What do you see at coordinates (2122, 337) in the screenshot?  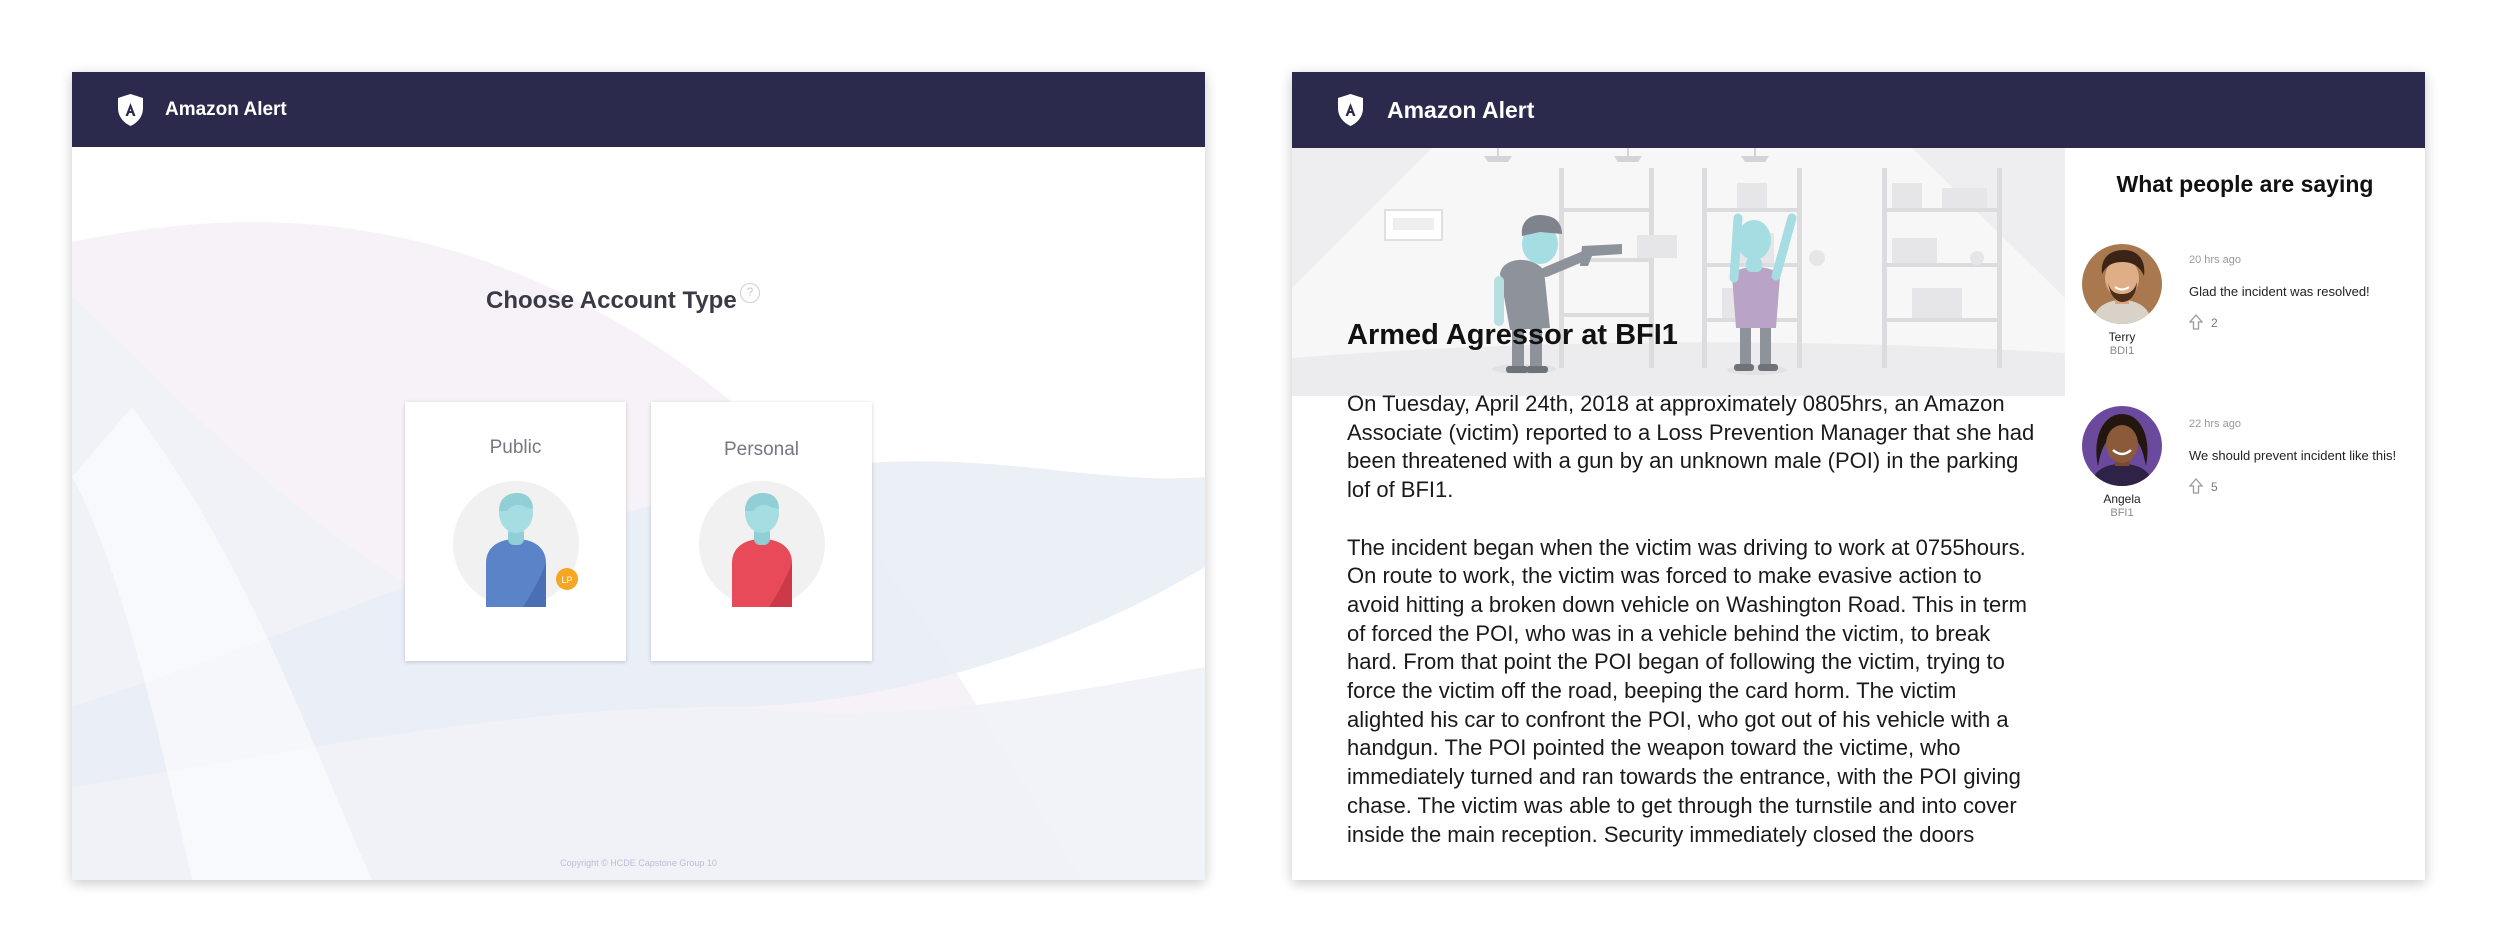 I see `commenter-name: Terry` at bounding box center [2122, 337].